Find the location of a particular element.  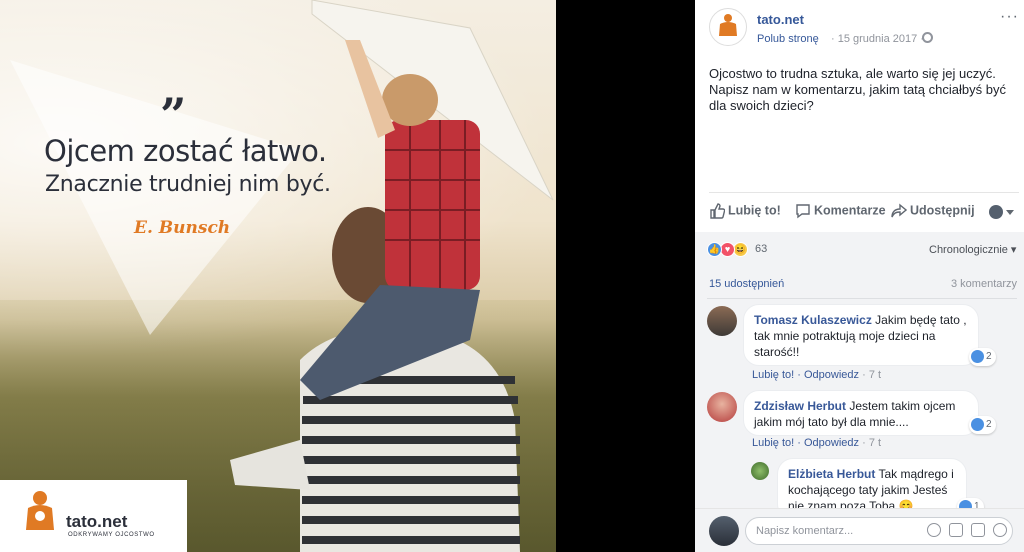

sticker-icon is located at coordinates (1000, 530).